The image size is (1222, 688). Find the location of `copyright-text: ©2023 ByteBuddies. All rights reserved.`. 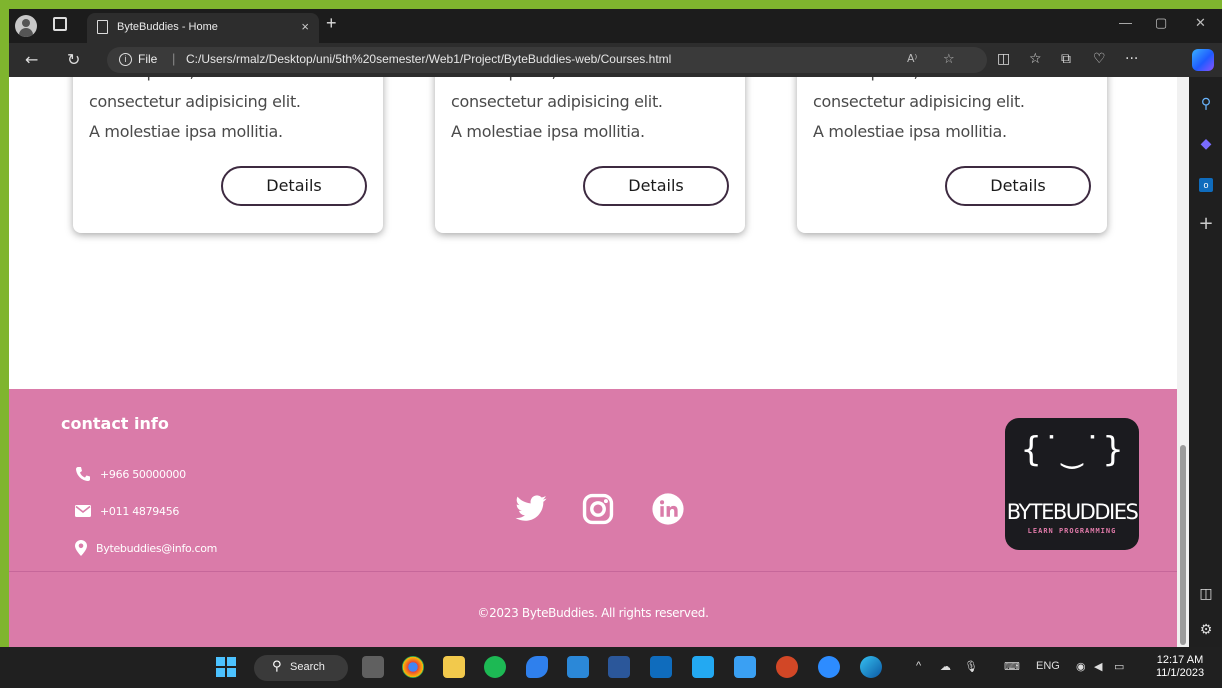

copyright-text: ©2023 ByteBuddies. All rights reserved. is located at coordinates (593, 613).